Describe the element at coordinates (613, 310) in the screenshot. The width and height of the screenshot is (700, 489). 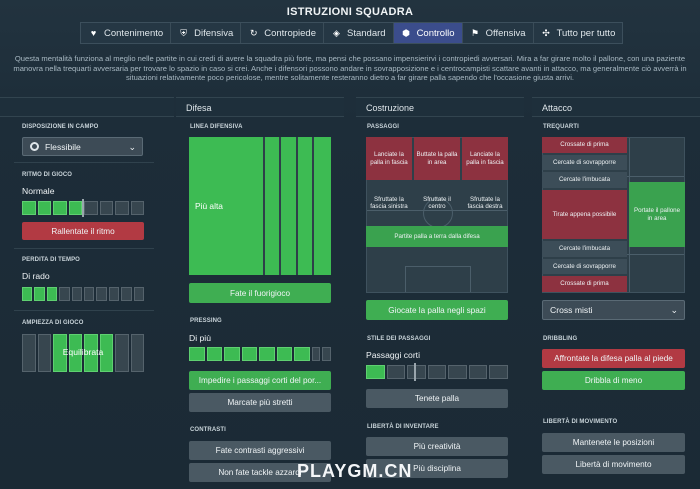
I see `crossing-select: Cross misti ⌄` at that location.